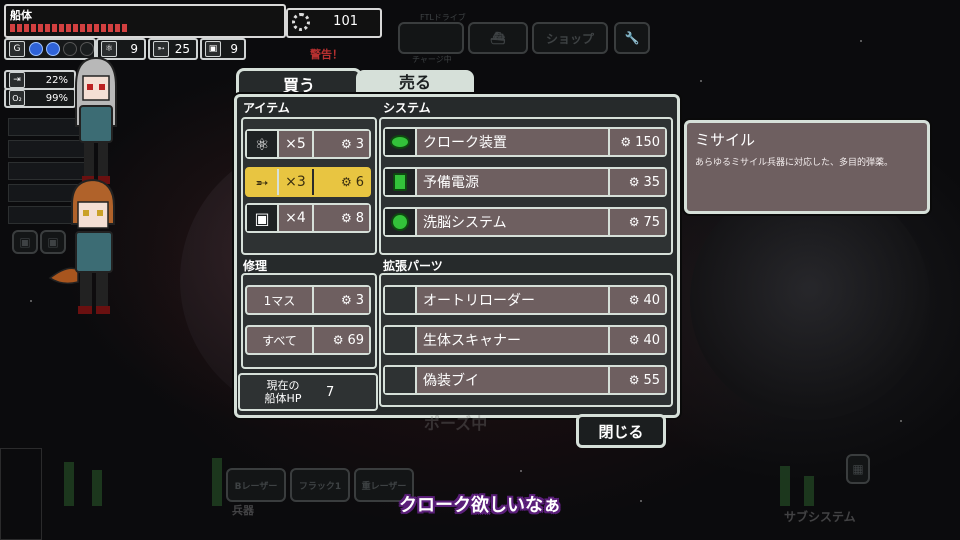 Image resolution: width=960 pixels, height=540 pixels. I want to click on crew-button: ▣, so click(25, 242).